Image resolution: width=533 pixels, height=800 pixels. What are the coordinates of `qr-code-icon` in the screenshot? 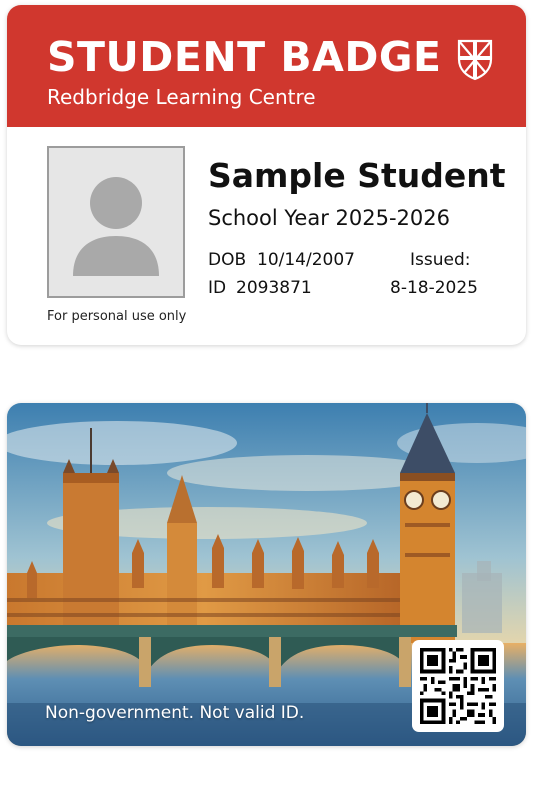 It's located at (458, 686).